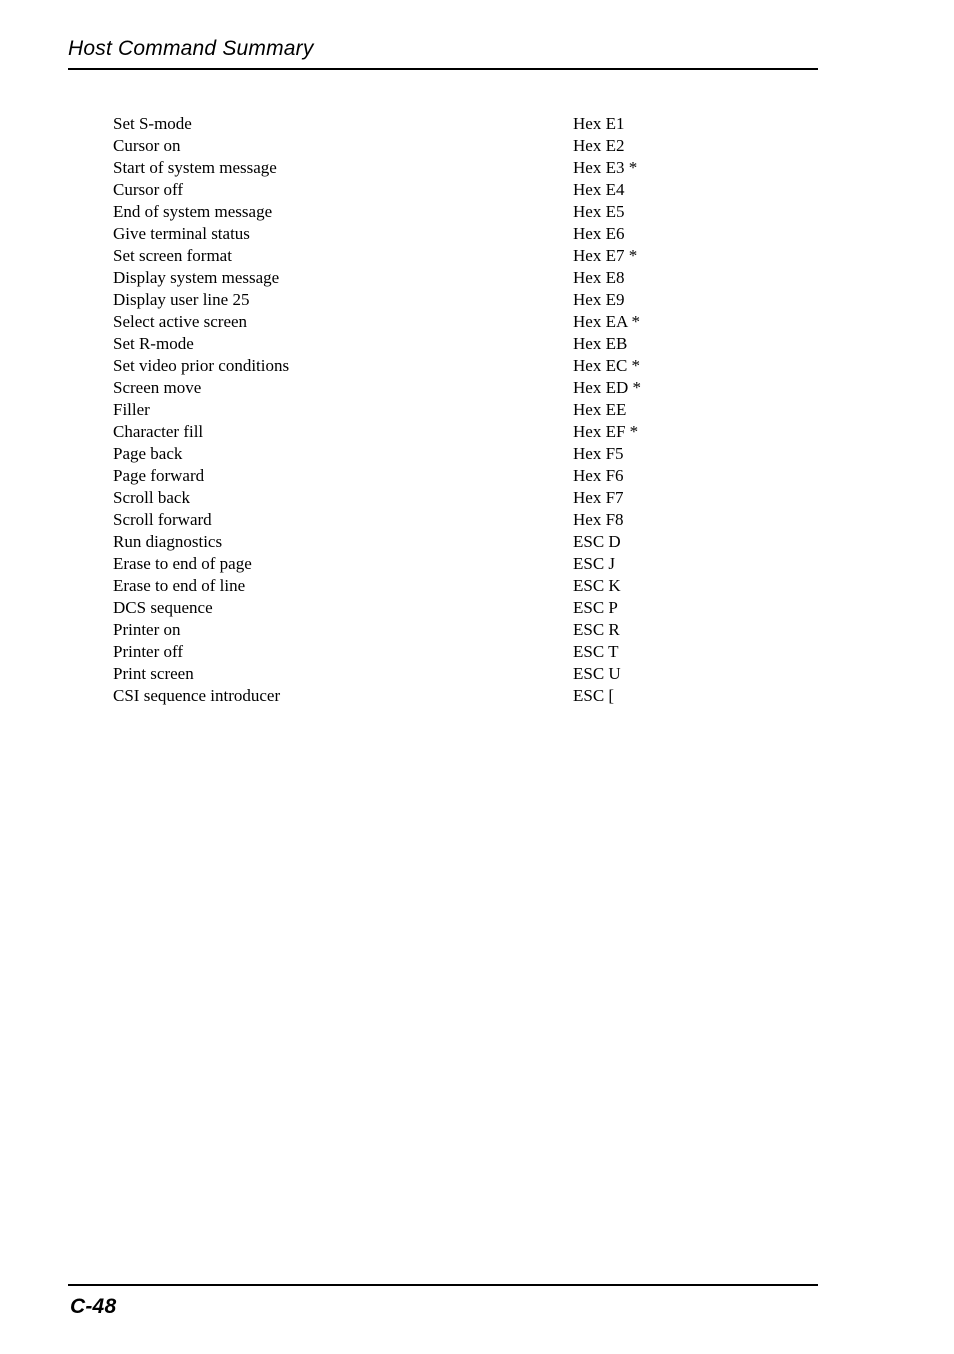 The width and height of the screenshot is (954, 1354). Describe the element at coordinates (148, 453) in the screenshot. I see `command-name: Page back` at that location.